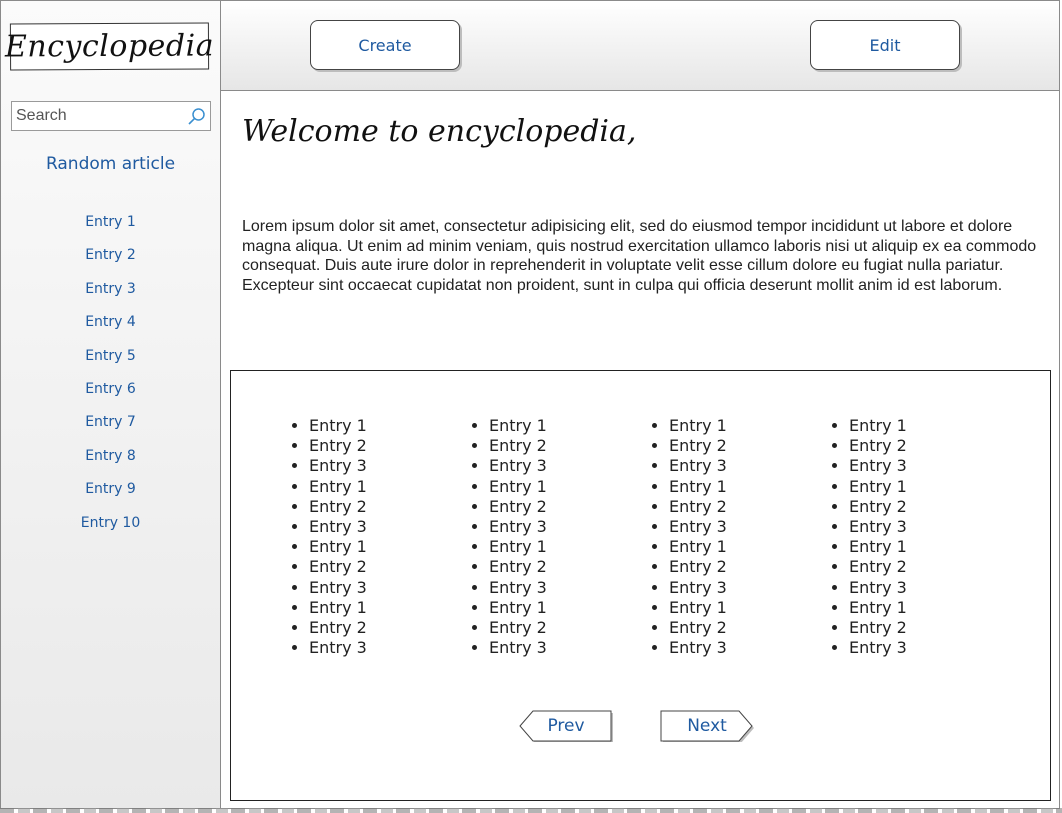 The width and height of the screenshot is (1062, 813). What do you see at coordinates (110, 226) in the screenshot?
I see `sidebar-entry-link: Entry 1` at bounding box center [110, 226].